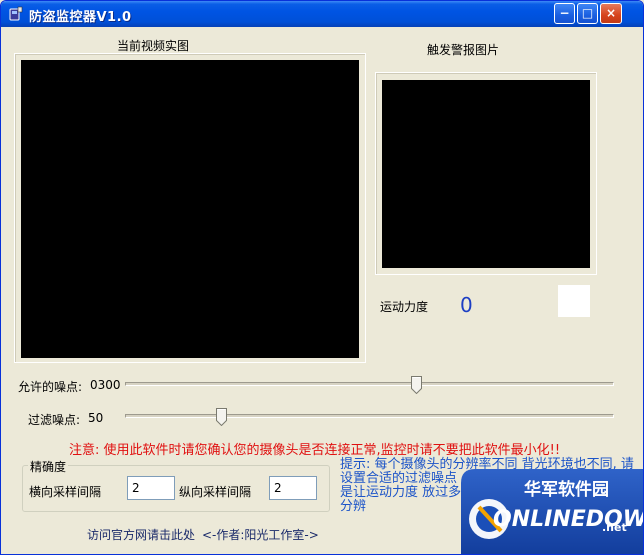 Image resolution: width=644 pixels, height=555 pixels. Describe the element at coordinates (614, 527) in the screenshot. I see `watermark-brand-suffix: .net` at that location.